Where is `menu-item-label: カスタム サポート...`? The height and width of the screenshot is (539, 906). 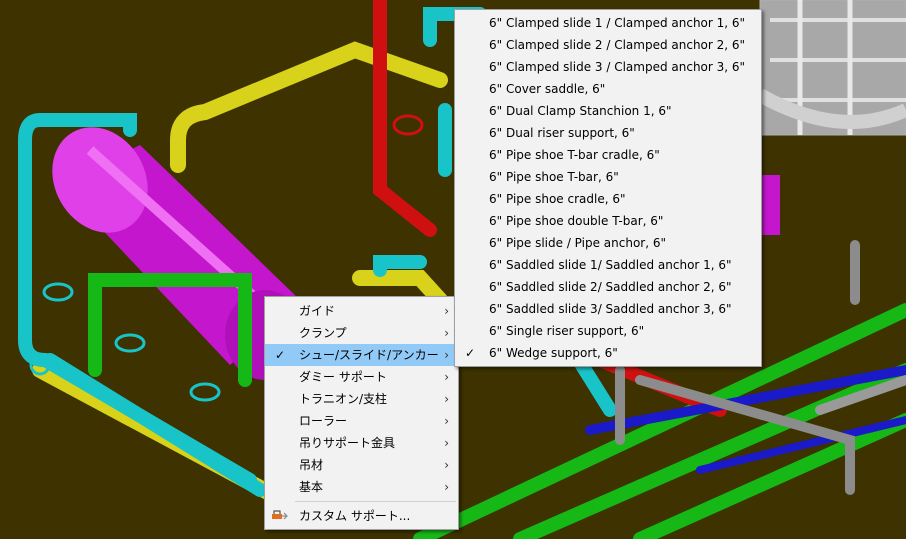
menu-item-label: カスタム サポート... is located at coordinates (355, 516).